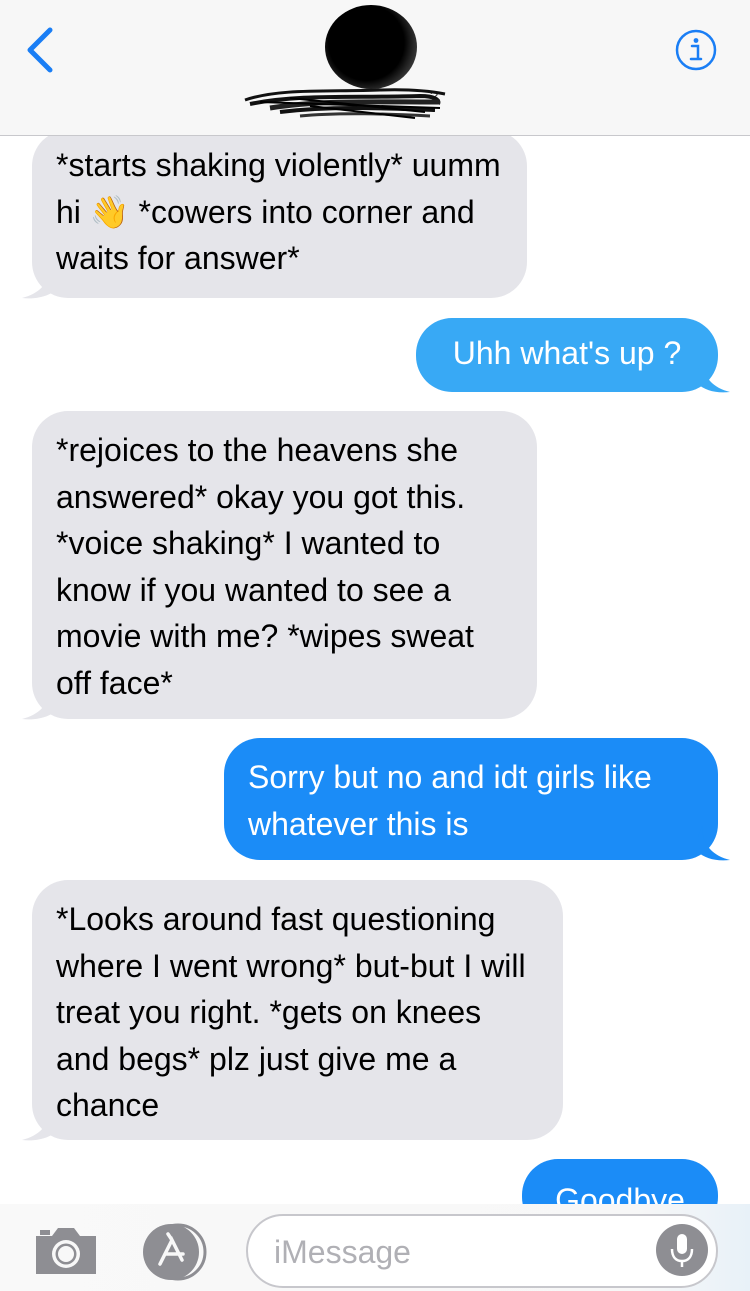 The height and width of the screenshot is (1291, 750). I want to click on camera-icon, so click(66, 1251).